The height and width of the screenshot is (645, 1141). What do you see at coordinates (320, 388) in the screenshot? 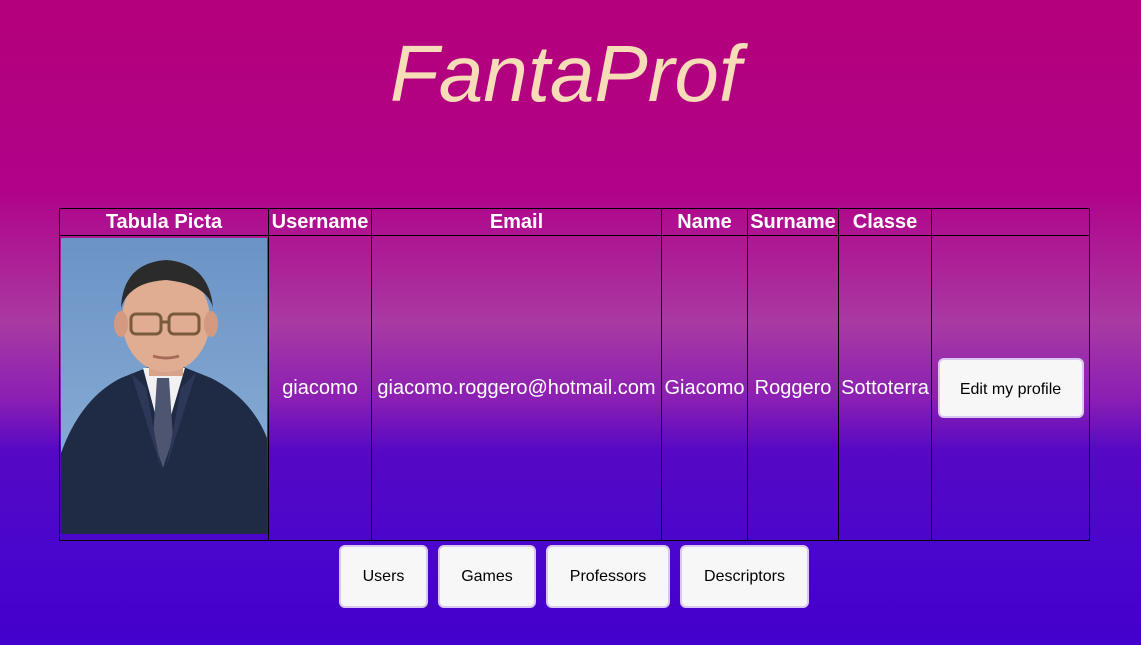
I see `username-cell: giacomo` at bounding box center [320, 388].